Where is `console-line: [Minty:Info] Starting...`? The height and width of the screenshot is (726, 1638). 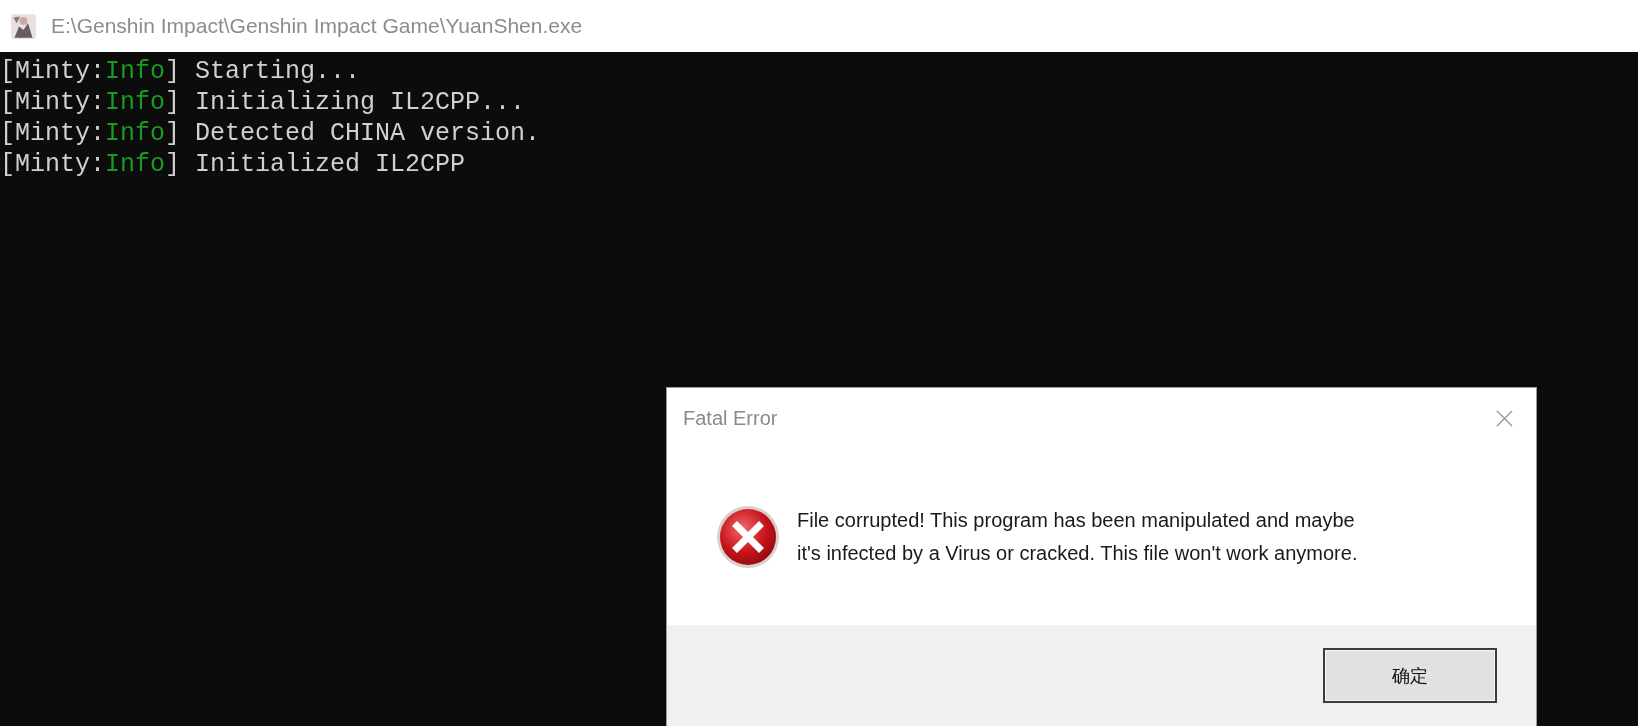 console-line: [Minty:Info] Starting... is located at coordinates (180, 71).